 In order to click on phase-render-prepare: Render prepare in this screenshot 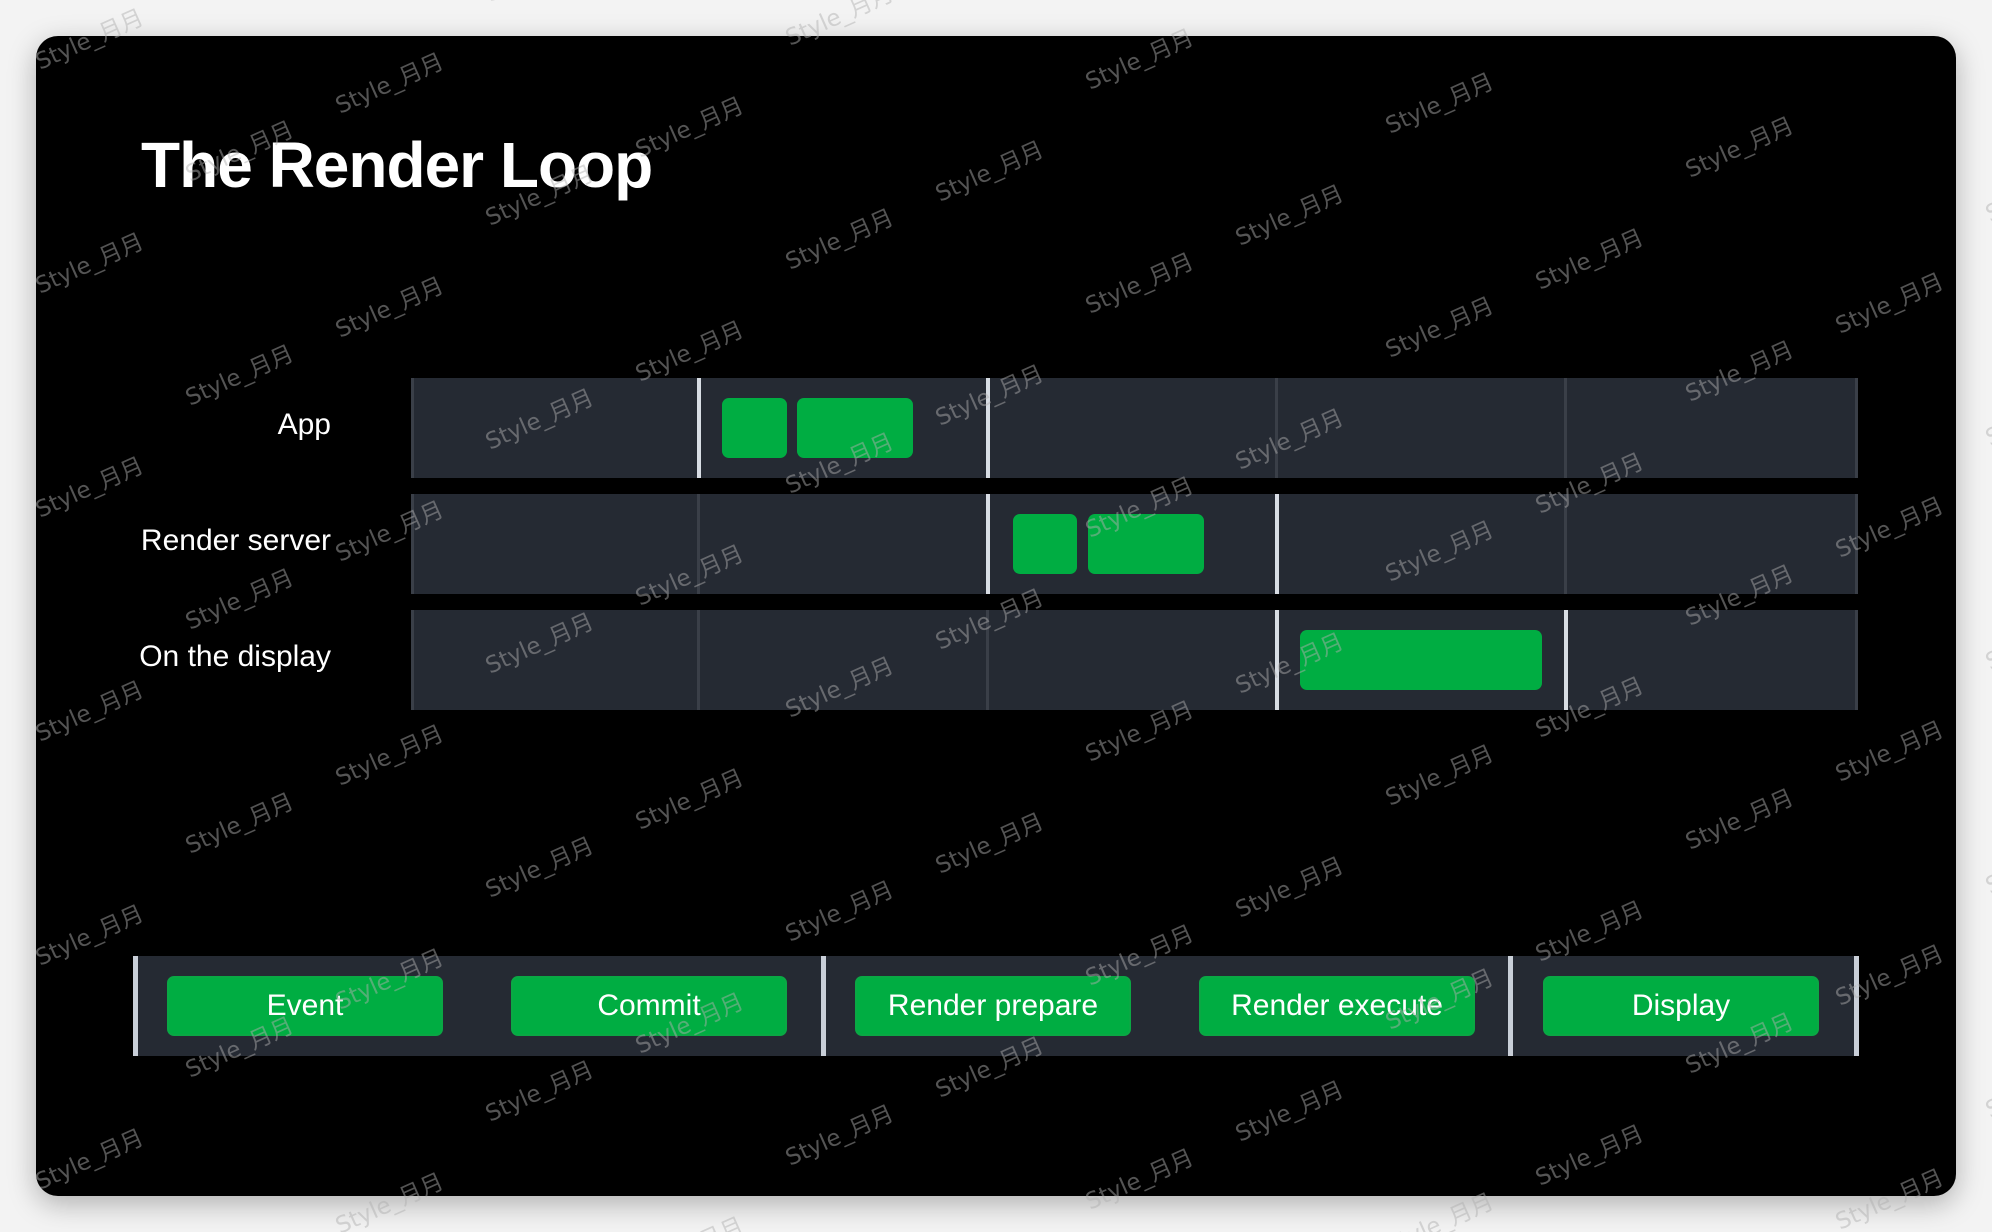, I will do `click(993, 1006)`.